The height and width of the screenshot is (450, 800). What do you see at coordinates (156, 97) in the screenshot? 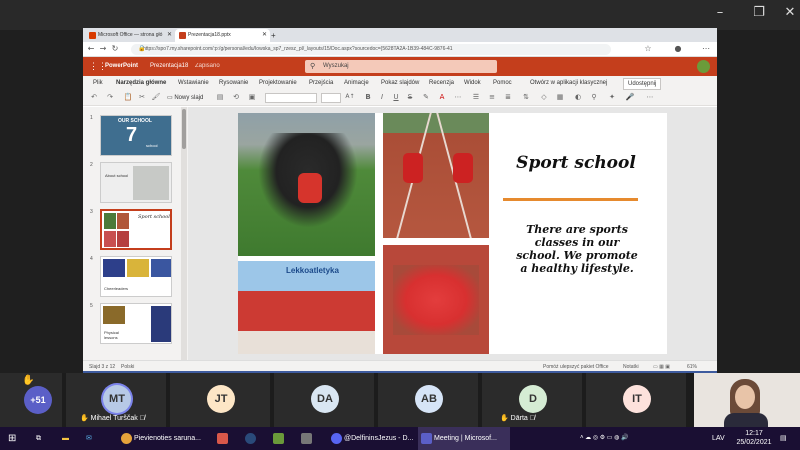
I see `format-painter-icon: 🖌` at bounding box center [156, 97].